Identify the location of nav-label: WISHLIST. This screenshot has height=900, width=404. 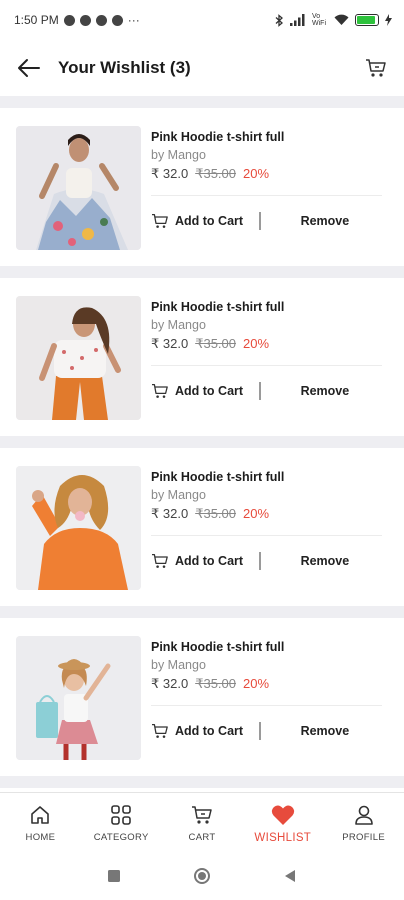
(283, 837).